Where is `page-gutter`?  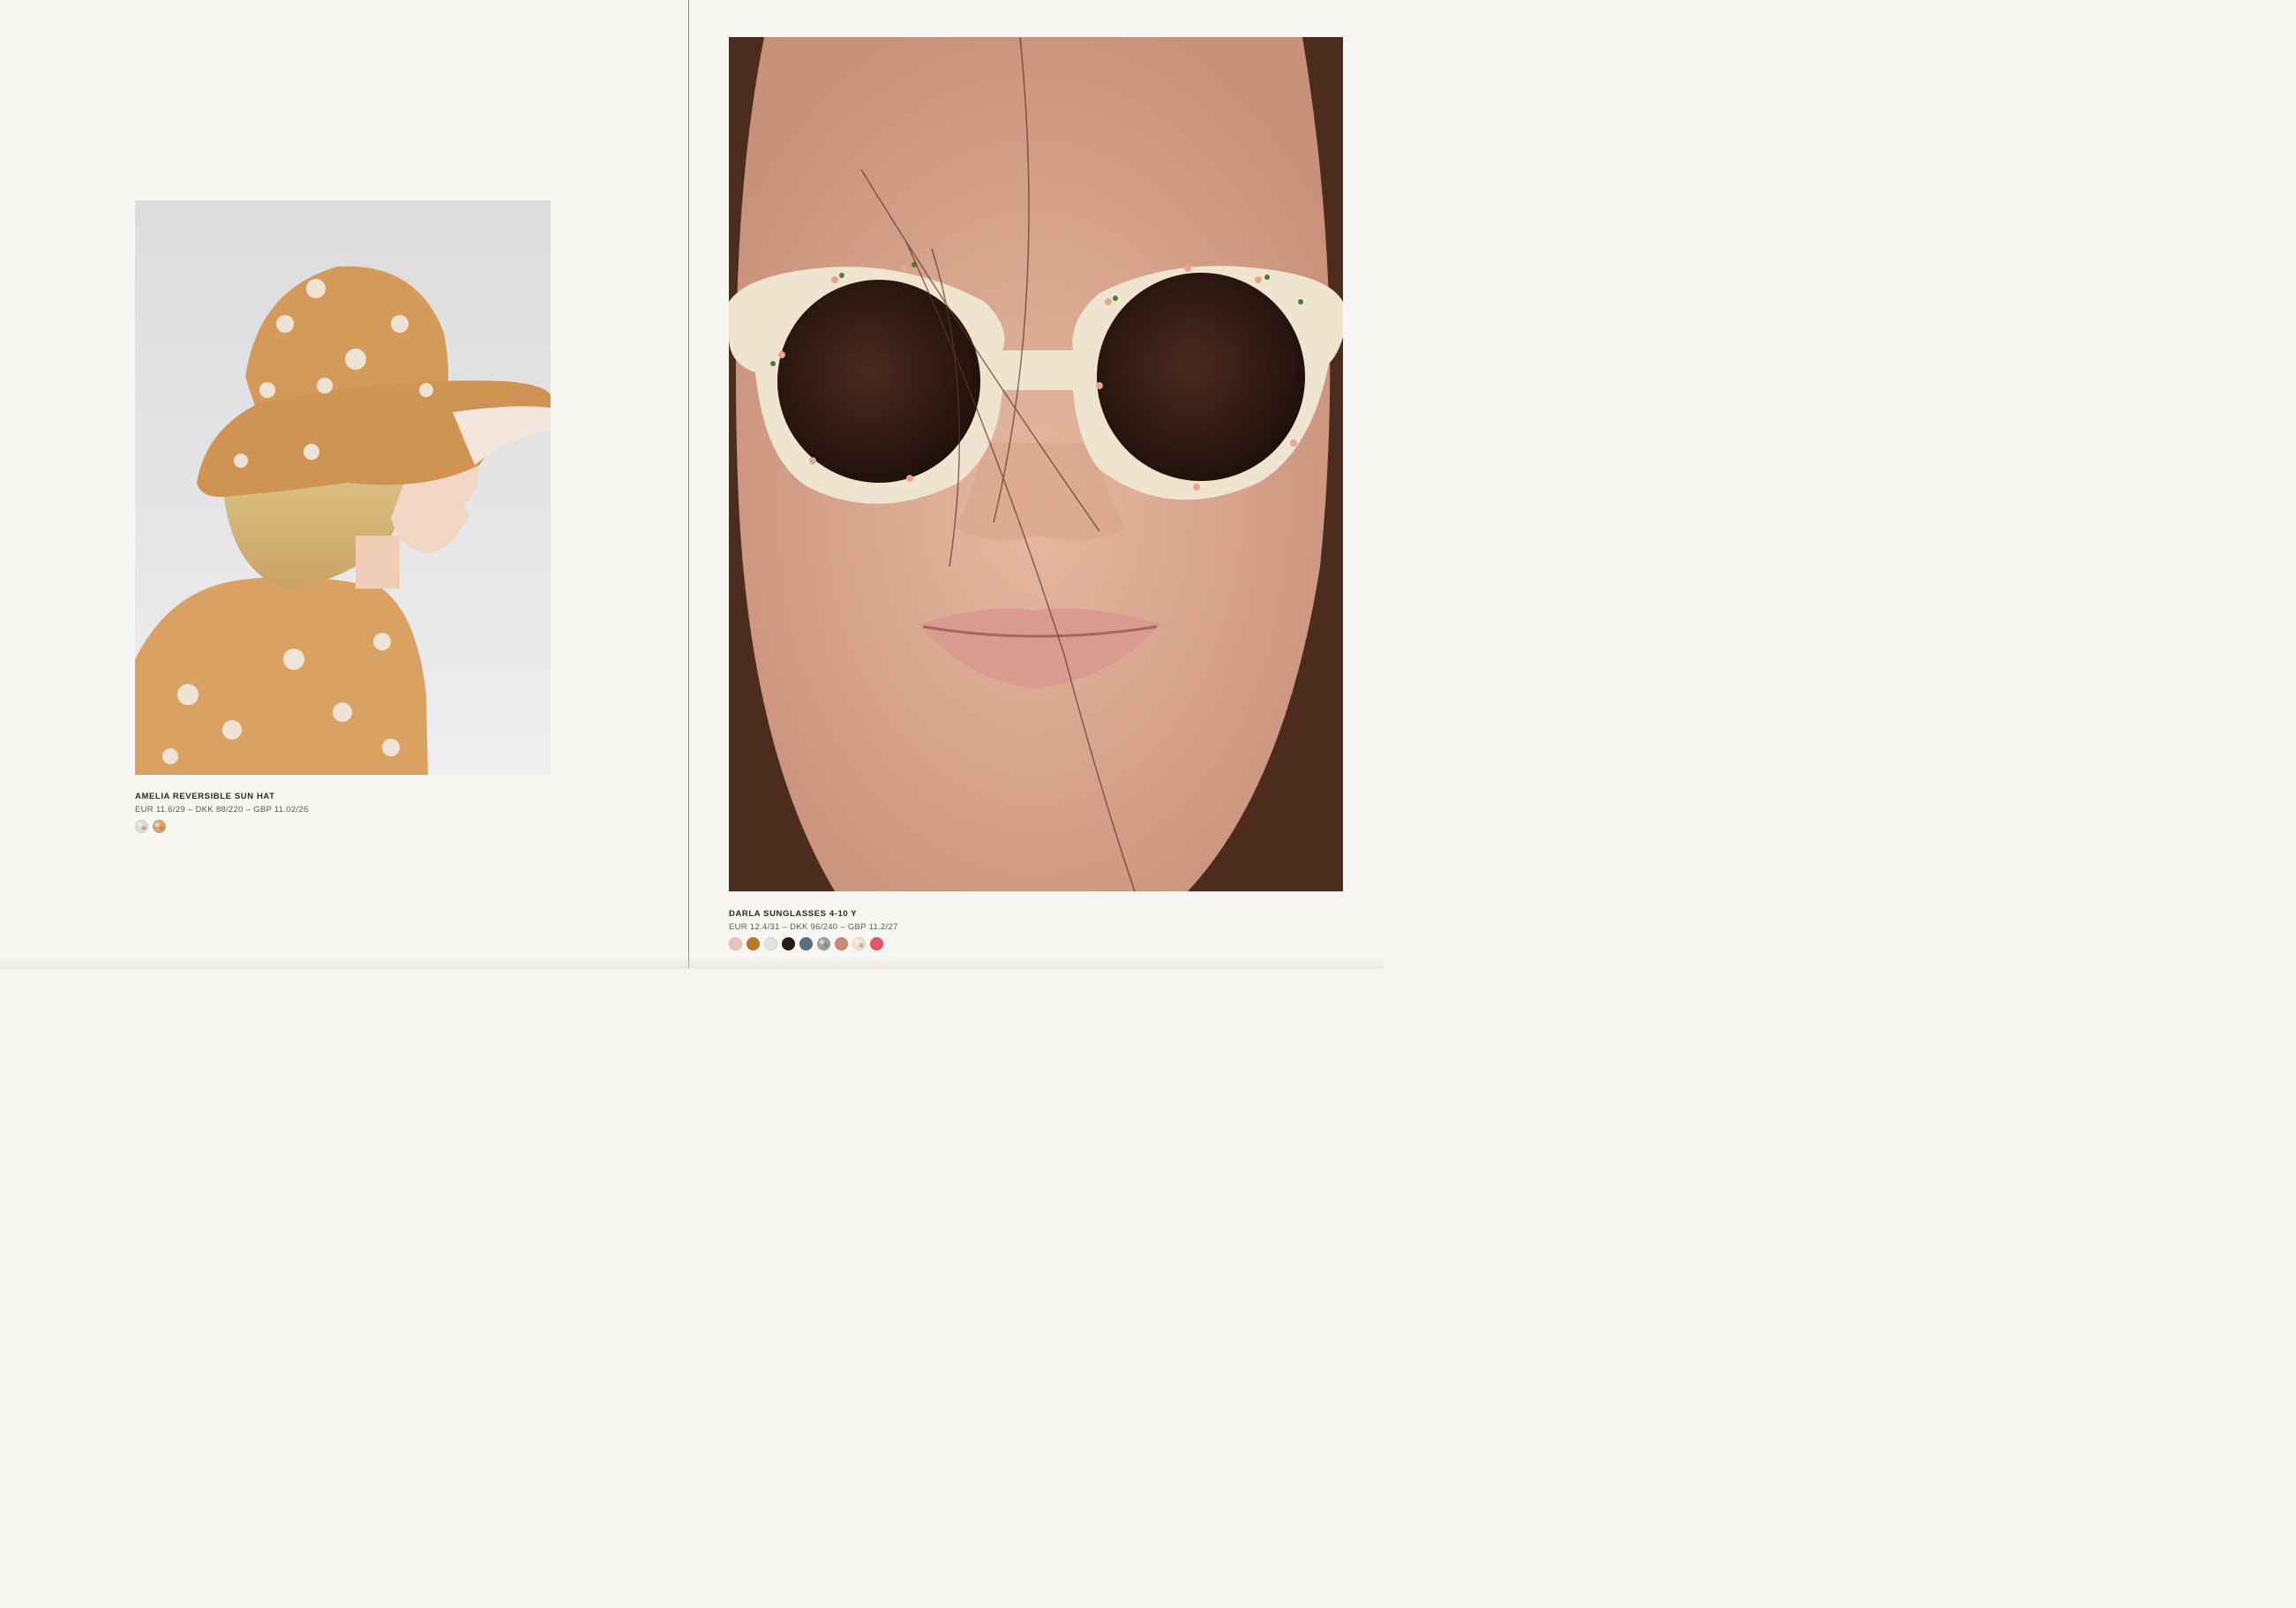
page-gutter is located at coordinates (688, 484).